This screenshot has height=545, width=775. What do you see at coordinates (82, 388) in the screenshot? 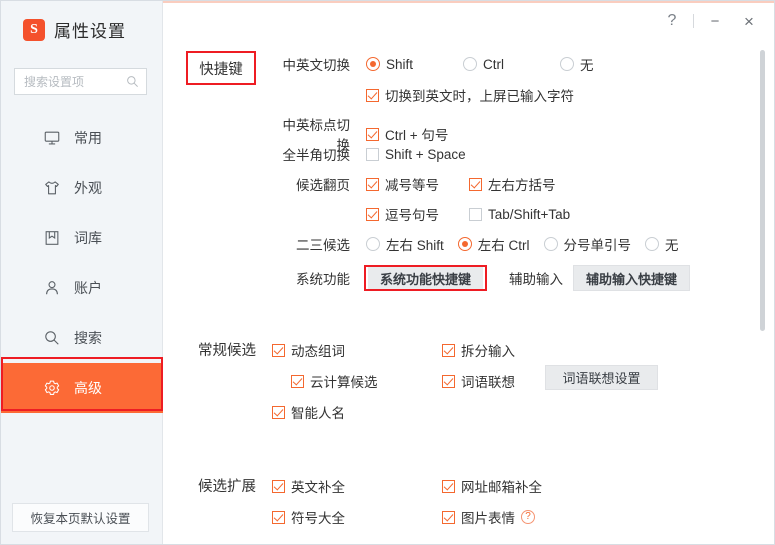
I see `sidebar-item-gaoji: 高级` at bounding box center [82, 388].